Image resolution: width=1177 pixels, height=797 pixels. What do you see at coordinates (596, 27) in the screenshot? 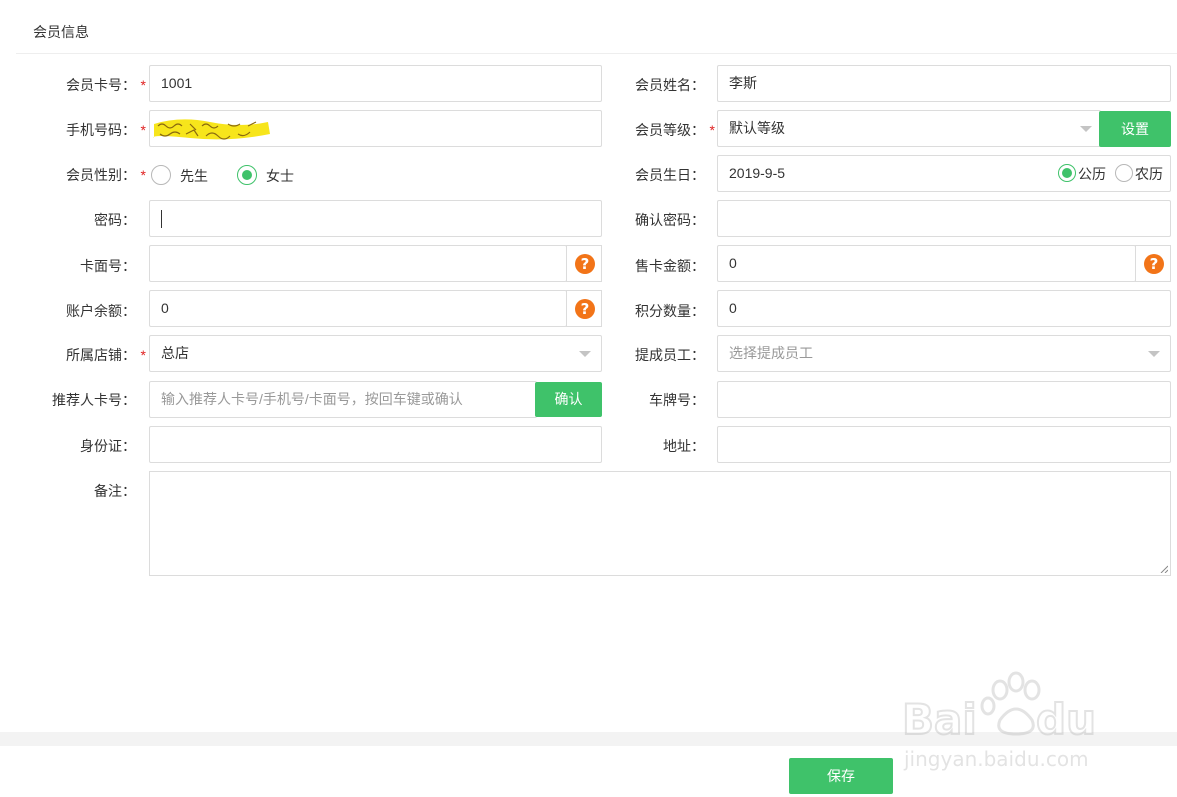
I see `section-header: 会员信息` at bounding box center [596, 27].